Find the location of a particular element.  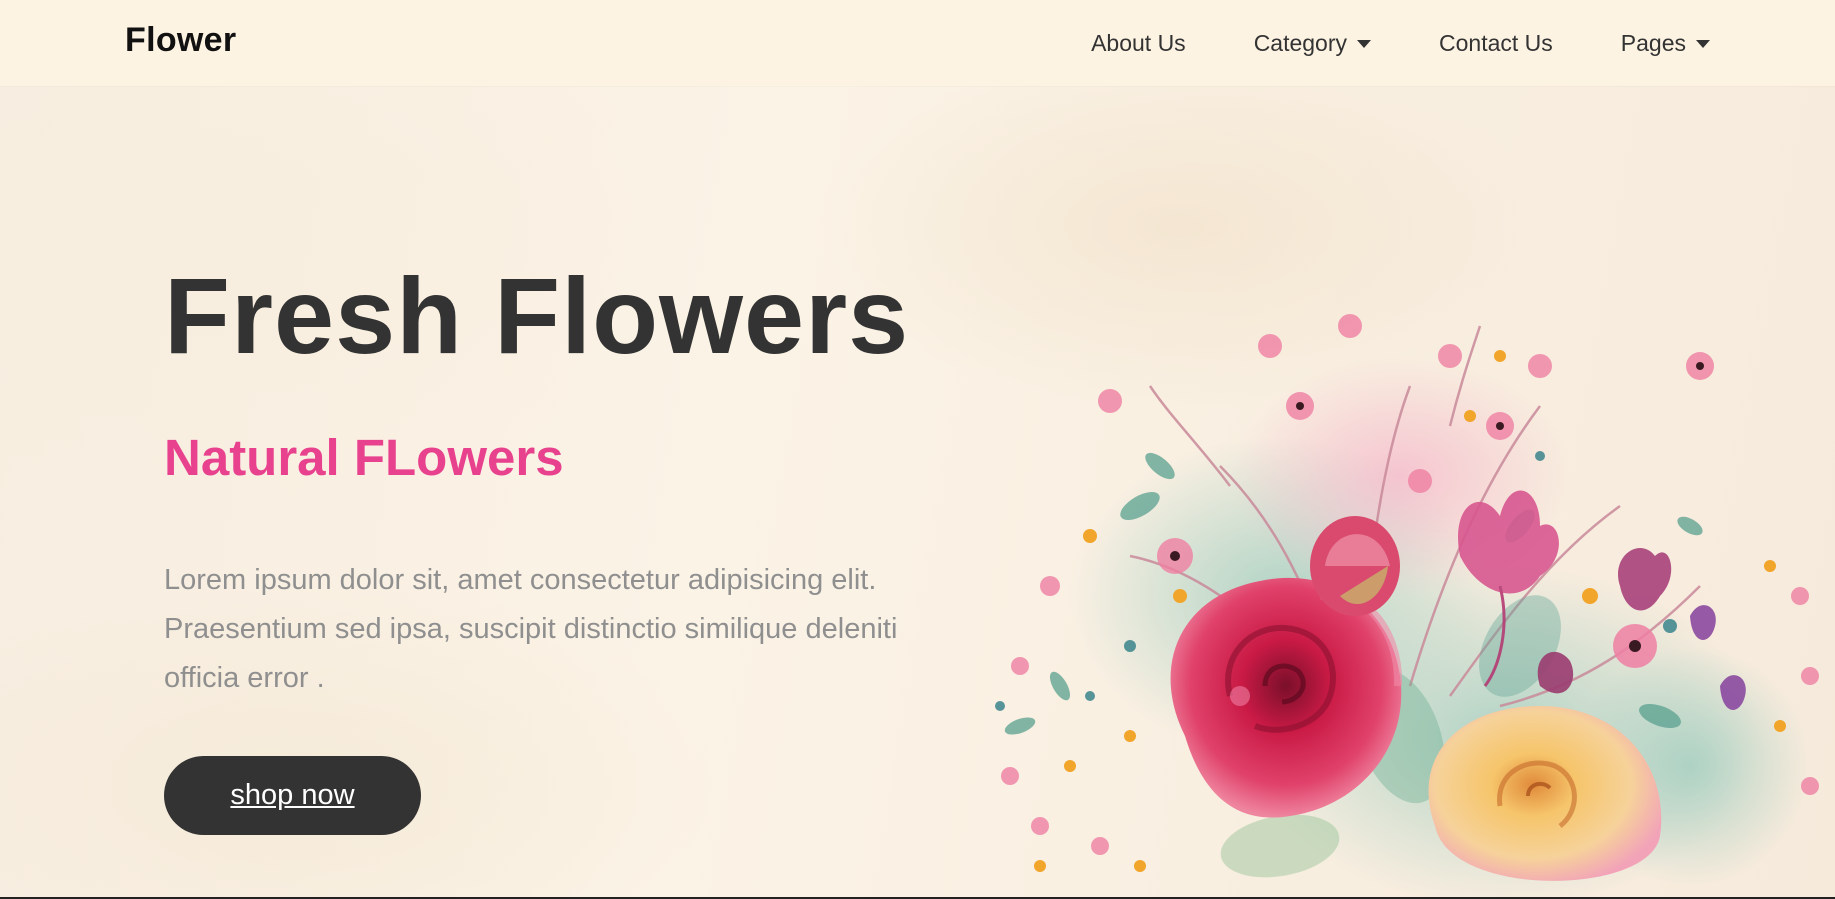

hero-subtitle: Natural FLowers is located at coordinates (364, 457).